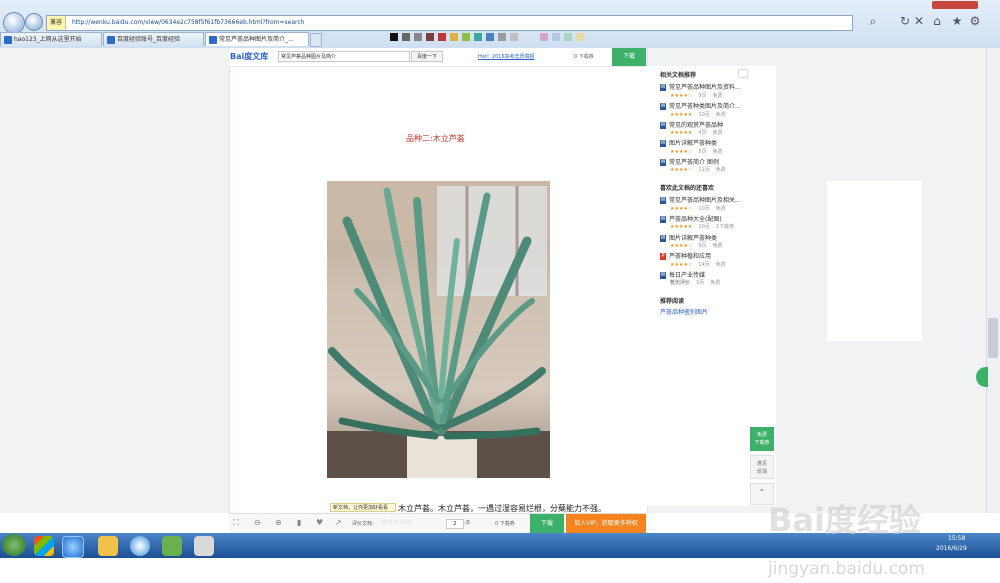 Image resolution: width=1000 pixels, height=583 pixels. I want to click on zoom-in-icon: ⊕, so click(278, 522).